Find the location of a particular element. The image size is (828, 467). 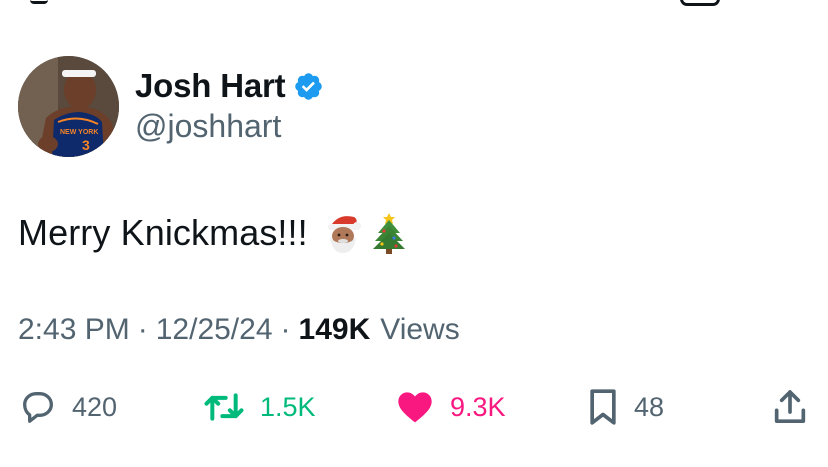

retweet-arrows-icon is located at coordinates (224, 407).